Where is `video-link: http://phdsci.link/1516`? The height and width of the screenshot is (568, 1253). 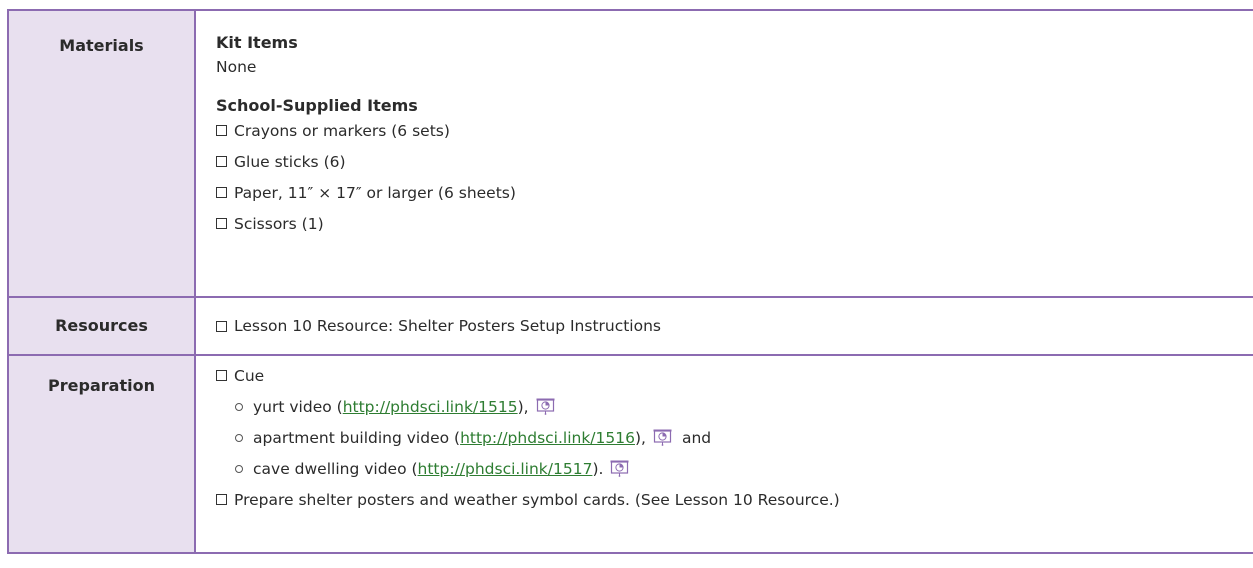 video-link: http://phdsci.link/1516 is located at coordinates (547, 438).